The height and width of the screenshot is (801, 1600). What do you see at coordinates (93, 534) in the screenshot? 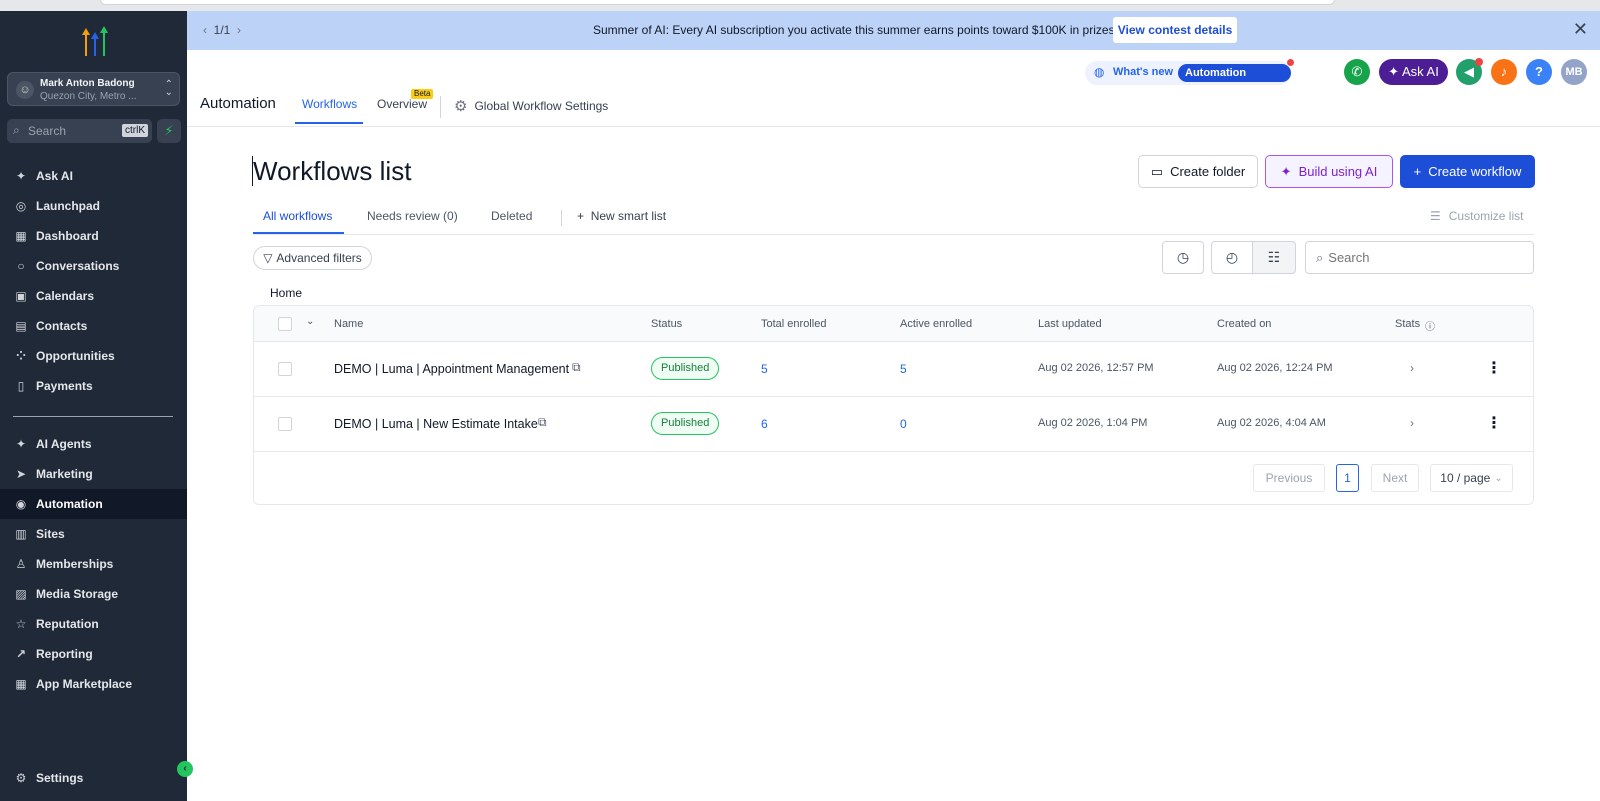
I see `sidebar-item-sites: ▥ Sites` at bounding box center [93, 534].